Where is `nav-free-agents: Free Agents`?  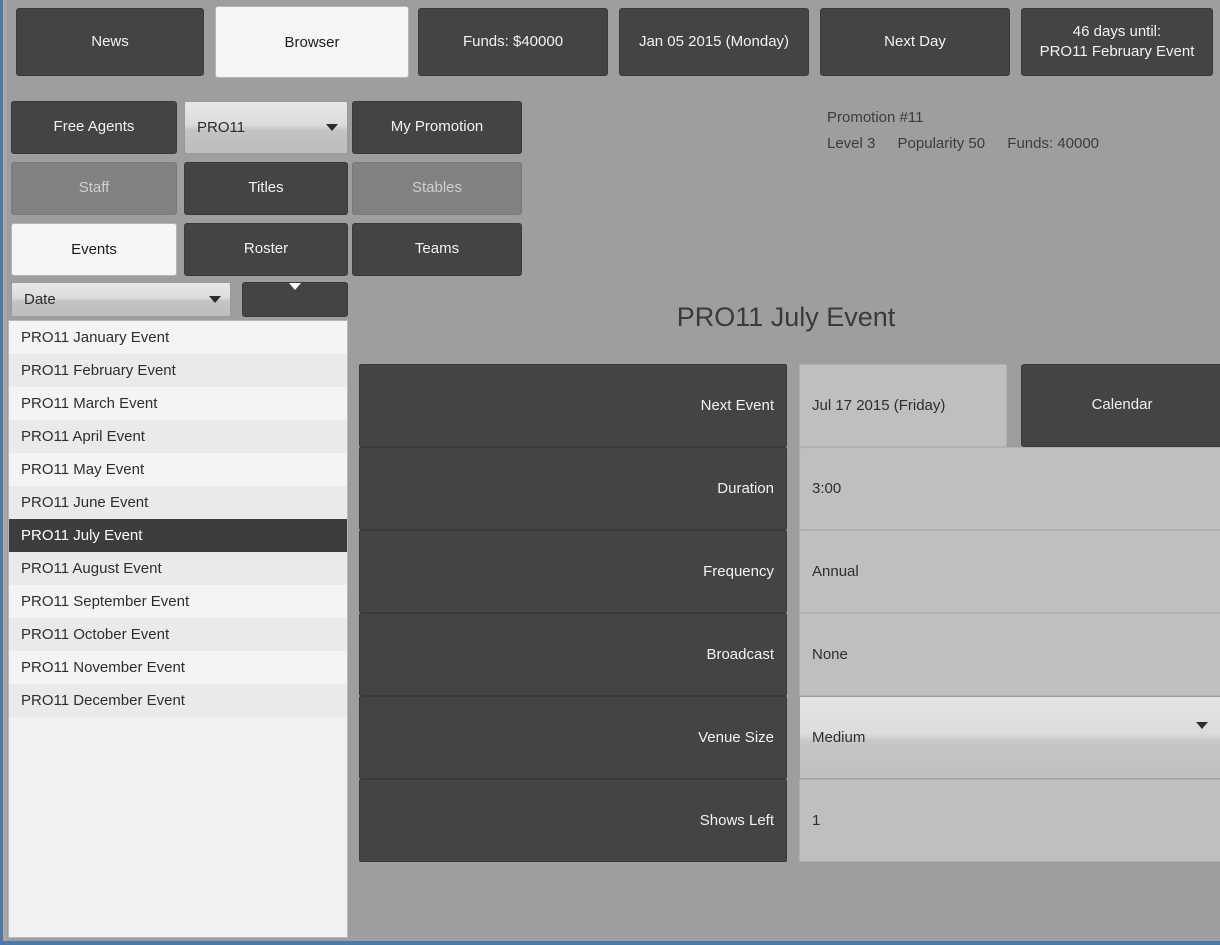 nav-free-agents: Free Agents is located at coordinates (94, 127).